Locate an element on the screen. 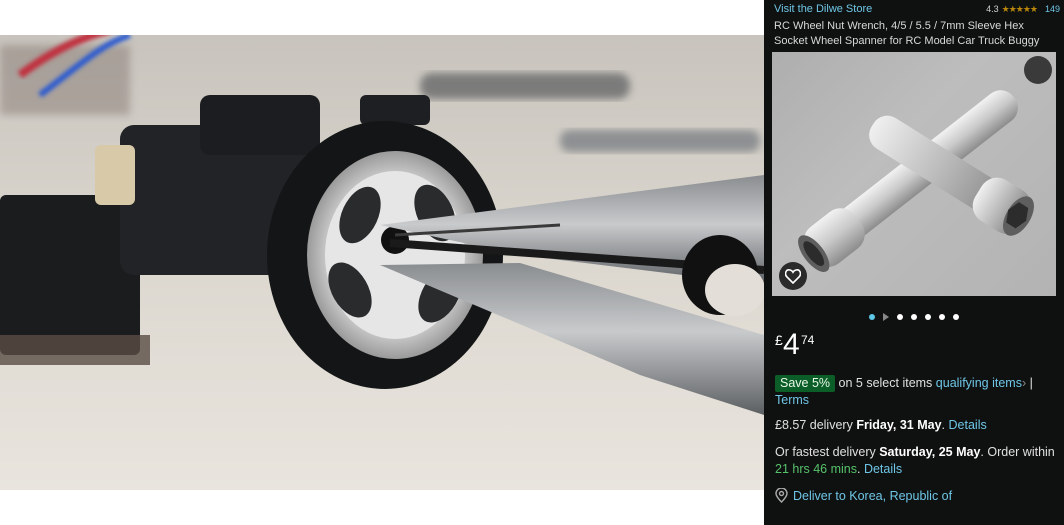 The height and width of the screenshot is (525, 1064). deliver-to-link: Deliver to Korea, Republic of is located at coordinates (863, 495).